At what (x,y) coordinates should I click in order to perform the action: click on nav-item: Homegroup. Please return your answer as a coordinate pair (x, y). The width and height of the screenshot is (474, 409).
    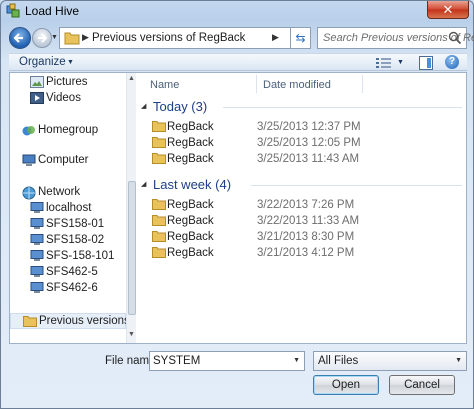
    Looking at the image, I should click on (68, 131).